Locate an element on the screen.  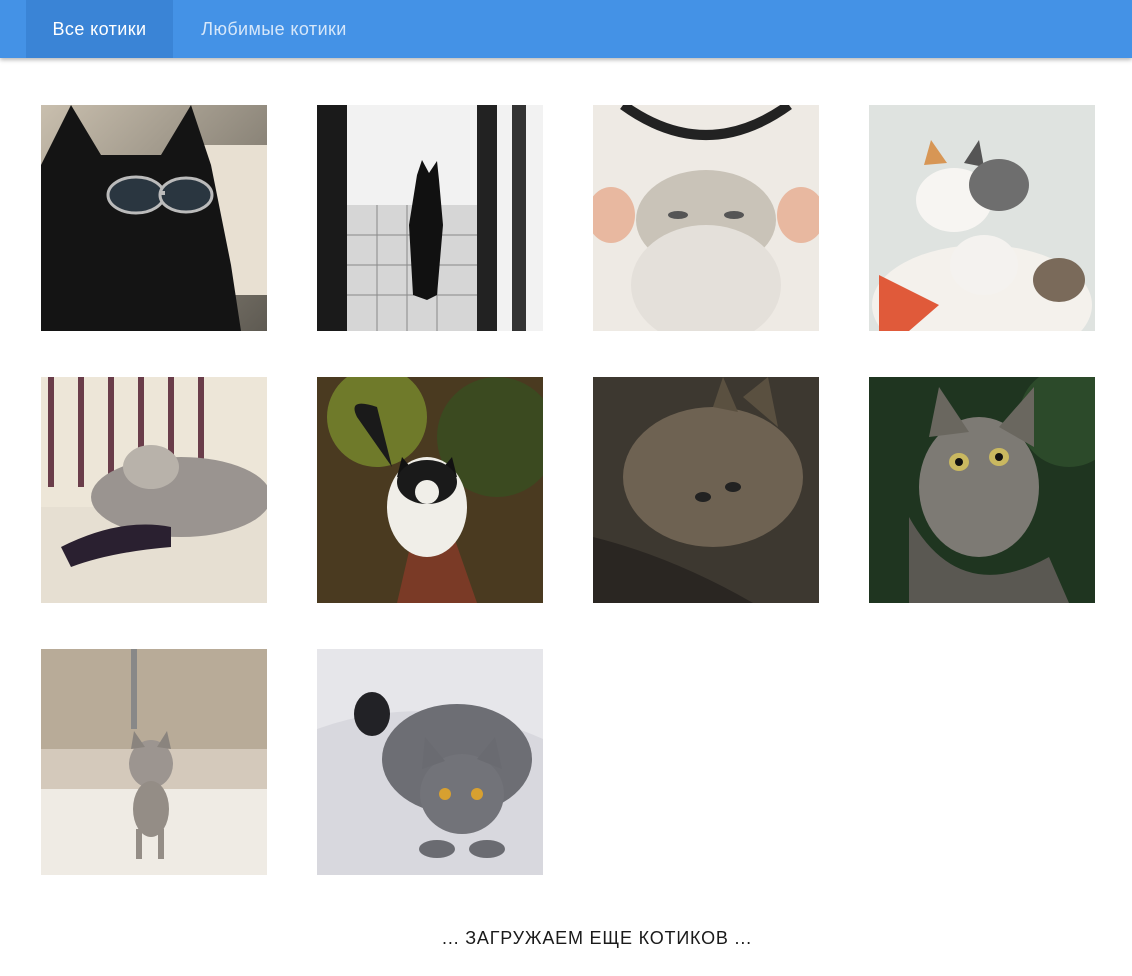
app-bar: Все котики Любимые котики is located at coordinates (566, 29).